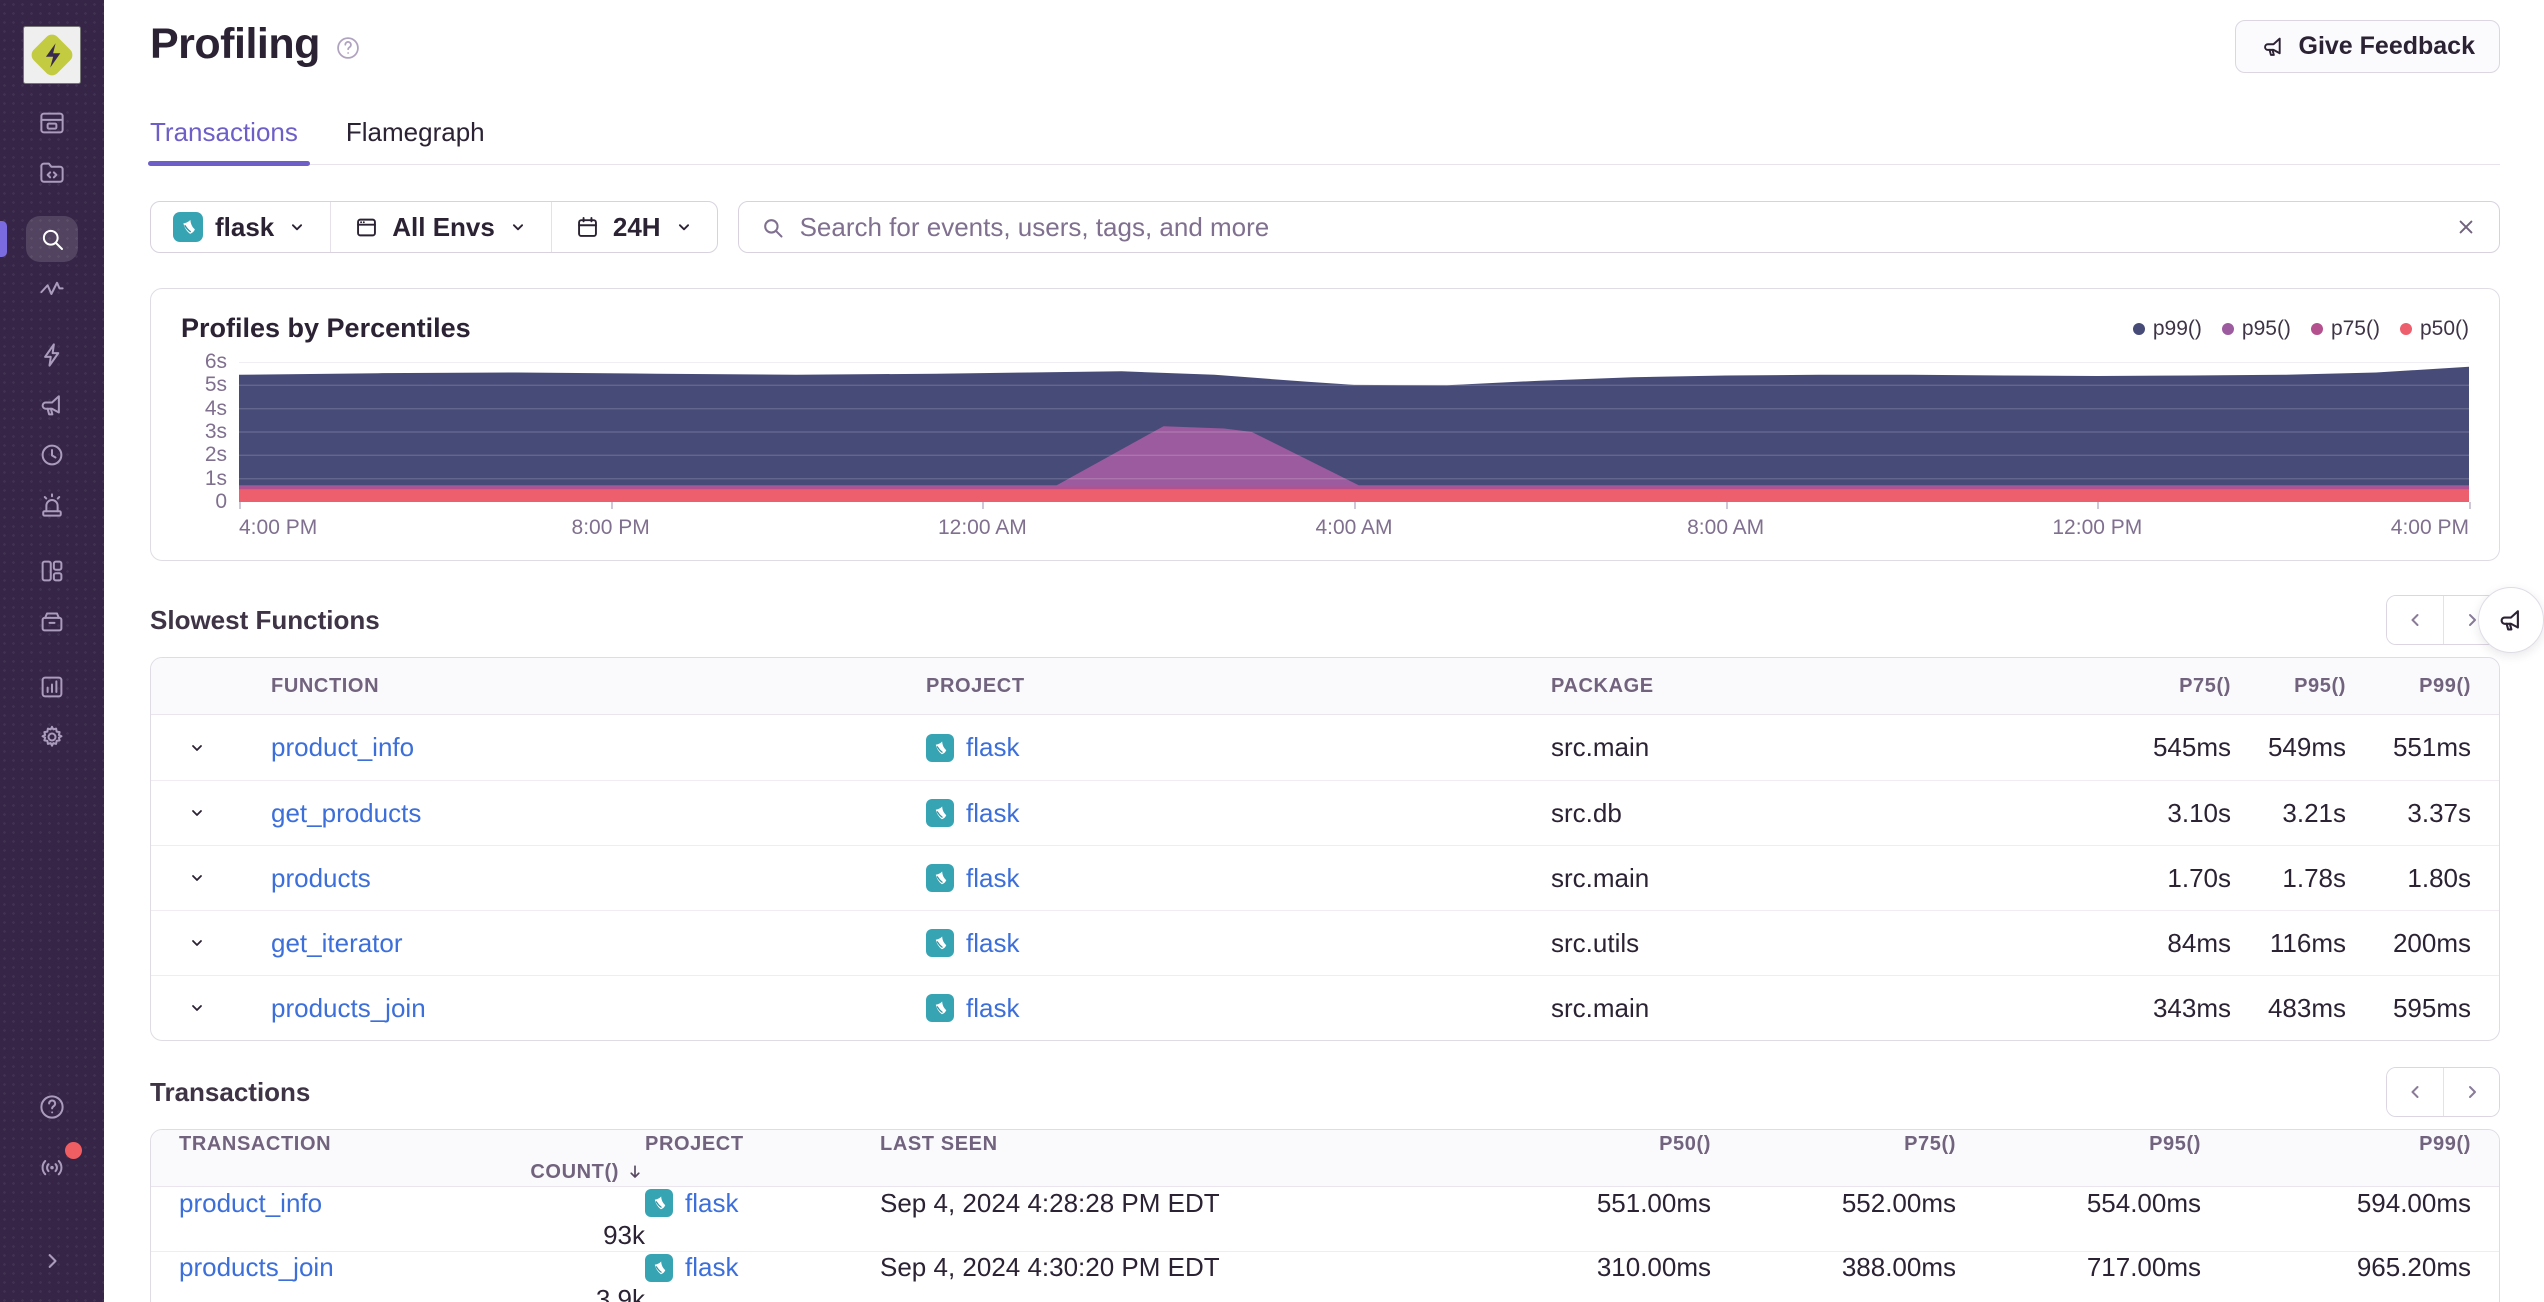 This screenshot has width=2544, height=1302. What do you see at coordinates (240, 227) in the screenshot?
I see `project-filter: flask` at bounding box center [240, 227].